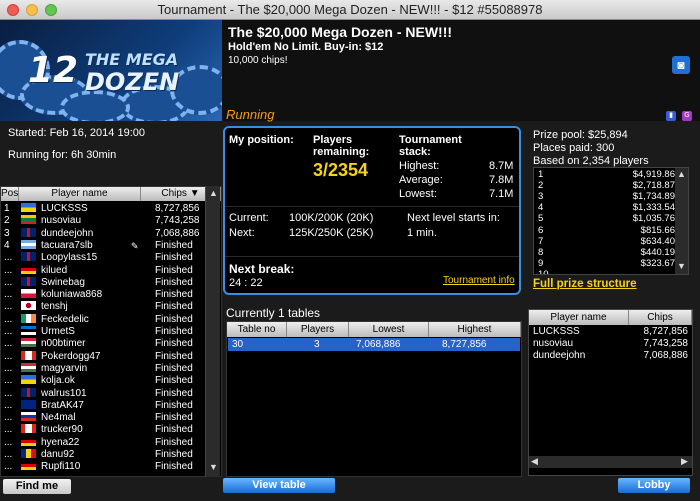 The image size is (700, 501). I want to click on uk-flag-icon, so click(28, 257).